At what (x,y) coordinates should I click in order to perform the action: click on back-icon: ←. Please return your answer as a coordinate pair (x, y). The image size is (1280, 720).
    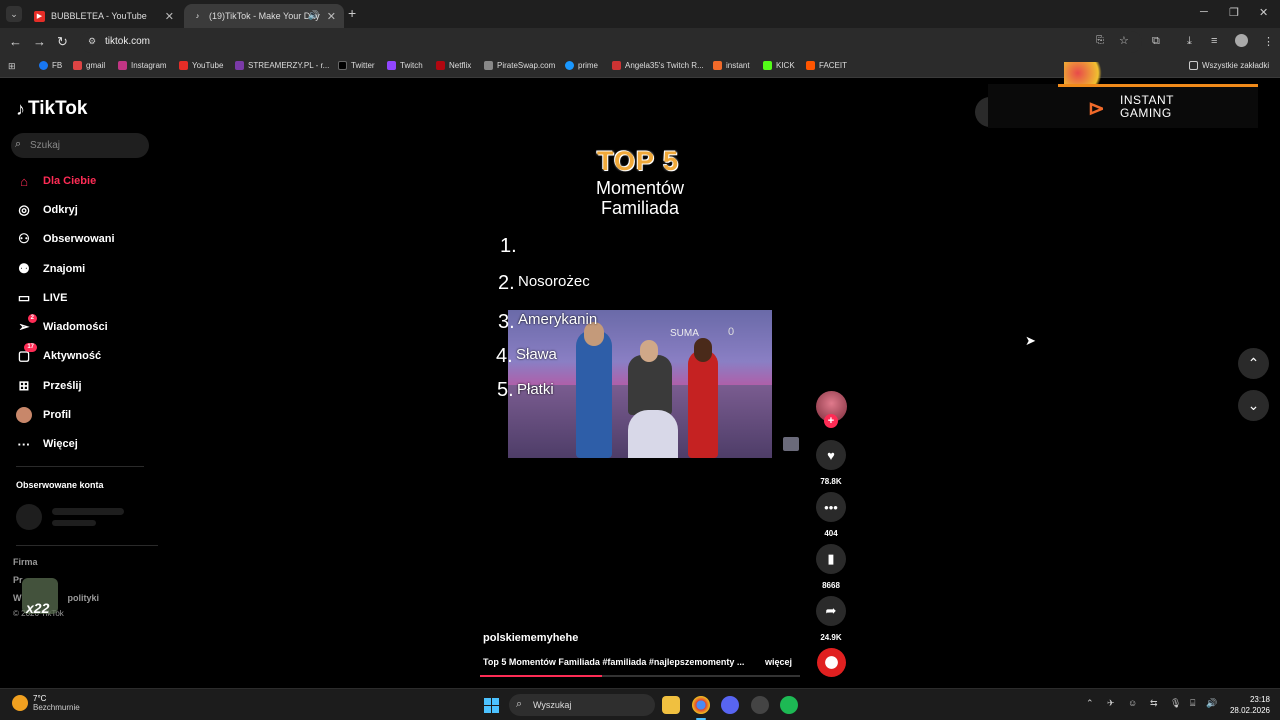
    Looking at the image, I should click on (15, 41).